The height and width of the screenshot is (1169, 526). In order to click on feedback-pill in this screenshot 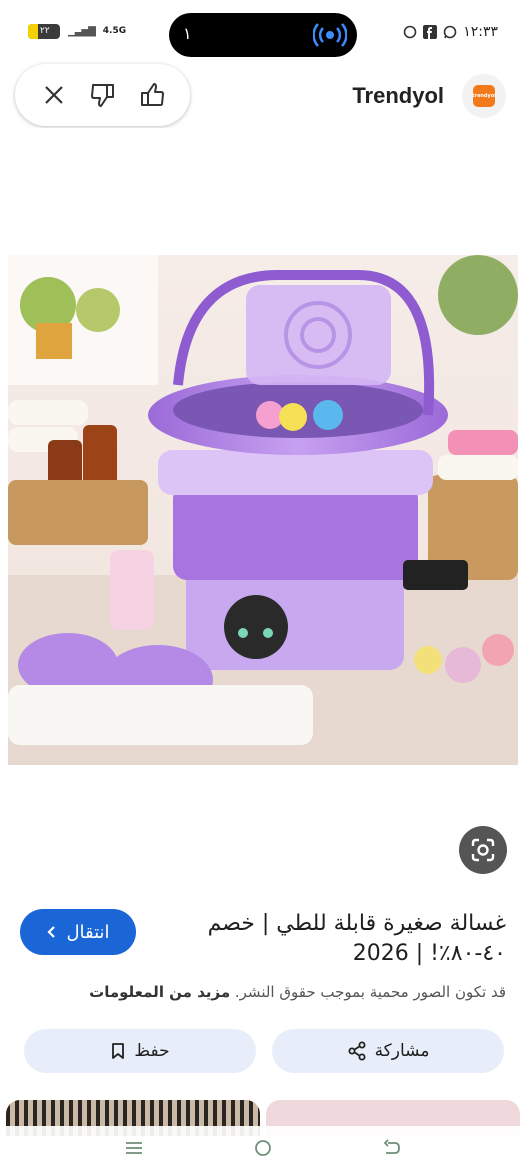, I will do `click(102, 95)`.